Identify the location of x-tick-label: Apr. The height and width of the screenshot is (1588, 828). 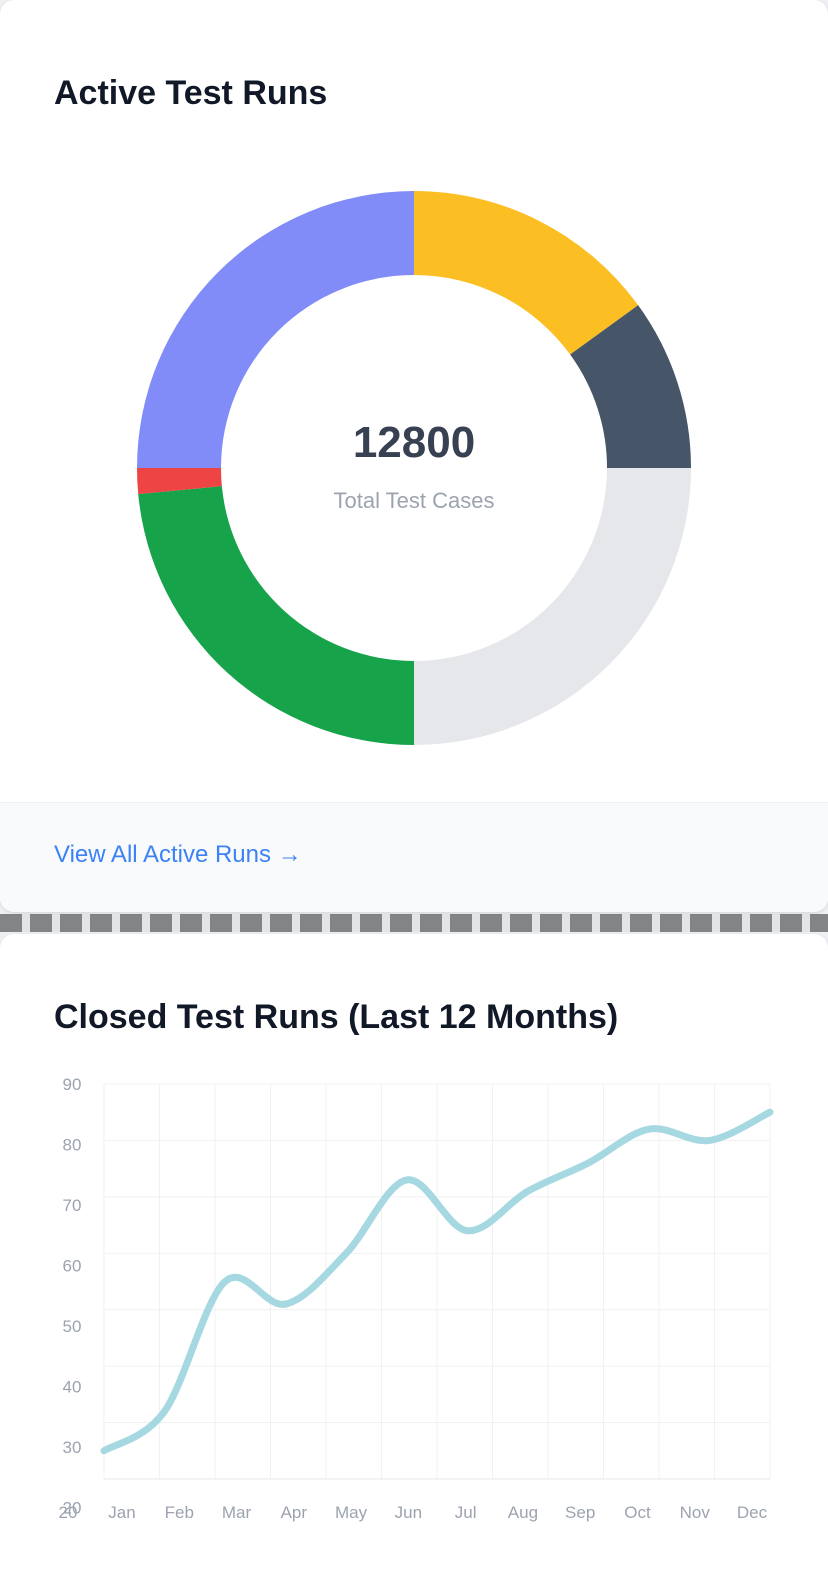
(294, 1512).